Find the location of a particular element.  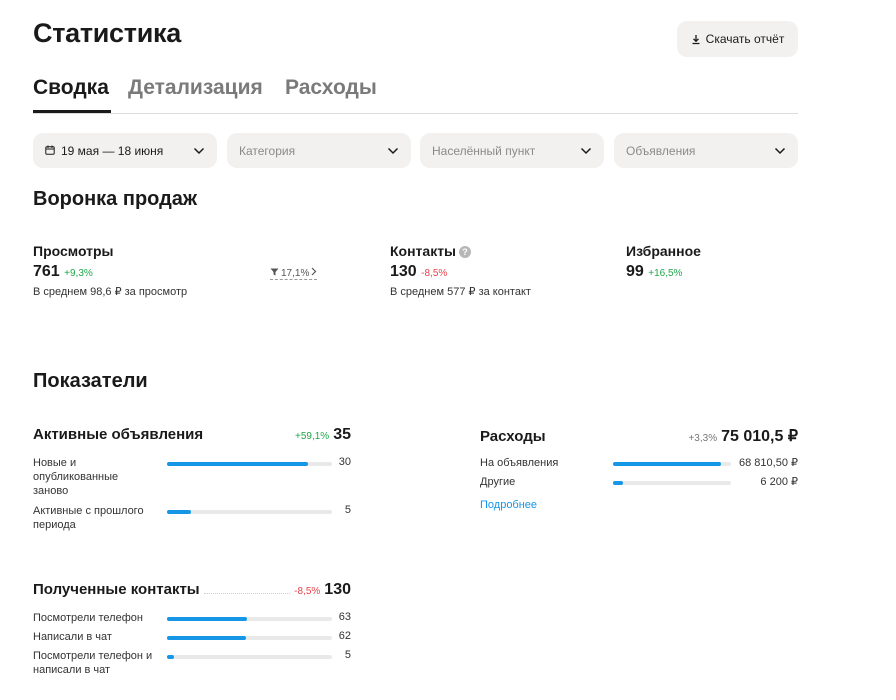

active-listings-title: Активные объявления is located at coordinates (118, 434).